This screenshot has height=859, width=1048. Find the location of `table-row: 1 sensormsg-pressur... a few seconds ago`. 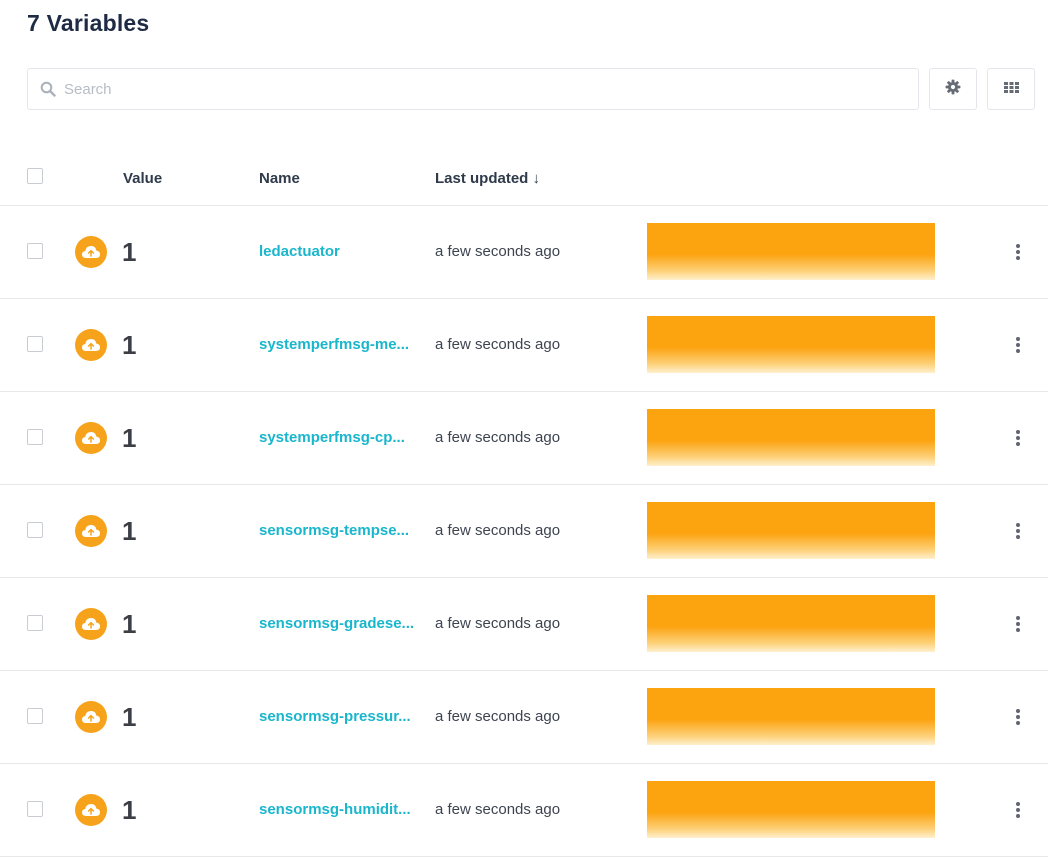

table-row: 1 sensormsg-pressur... a few seconds ago is located at coordinates (524, 717).